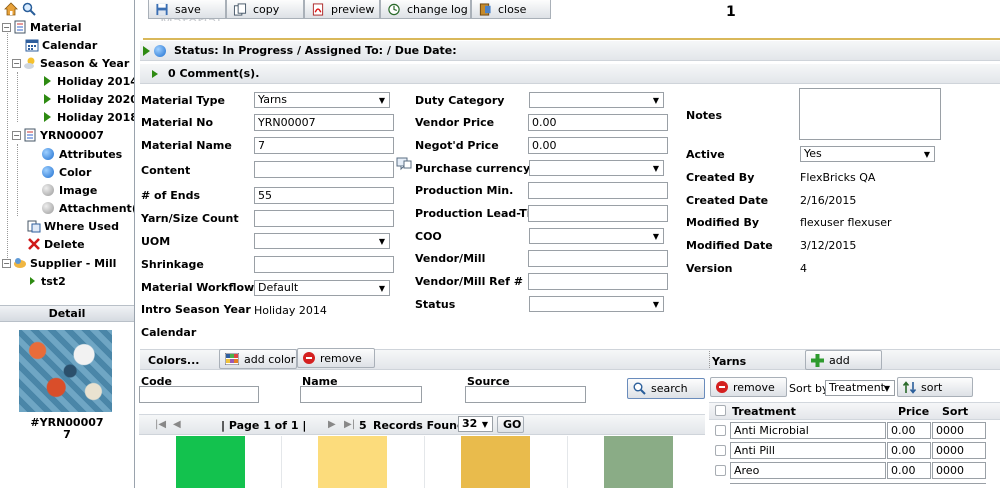 Image resolution: width=1000 pixels, height=488 pixels. Describe the element at coordinates (349, 424) in the screenshot. I see `last-page-icon: ▶|` at that location.